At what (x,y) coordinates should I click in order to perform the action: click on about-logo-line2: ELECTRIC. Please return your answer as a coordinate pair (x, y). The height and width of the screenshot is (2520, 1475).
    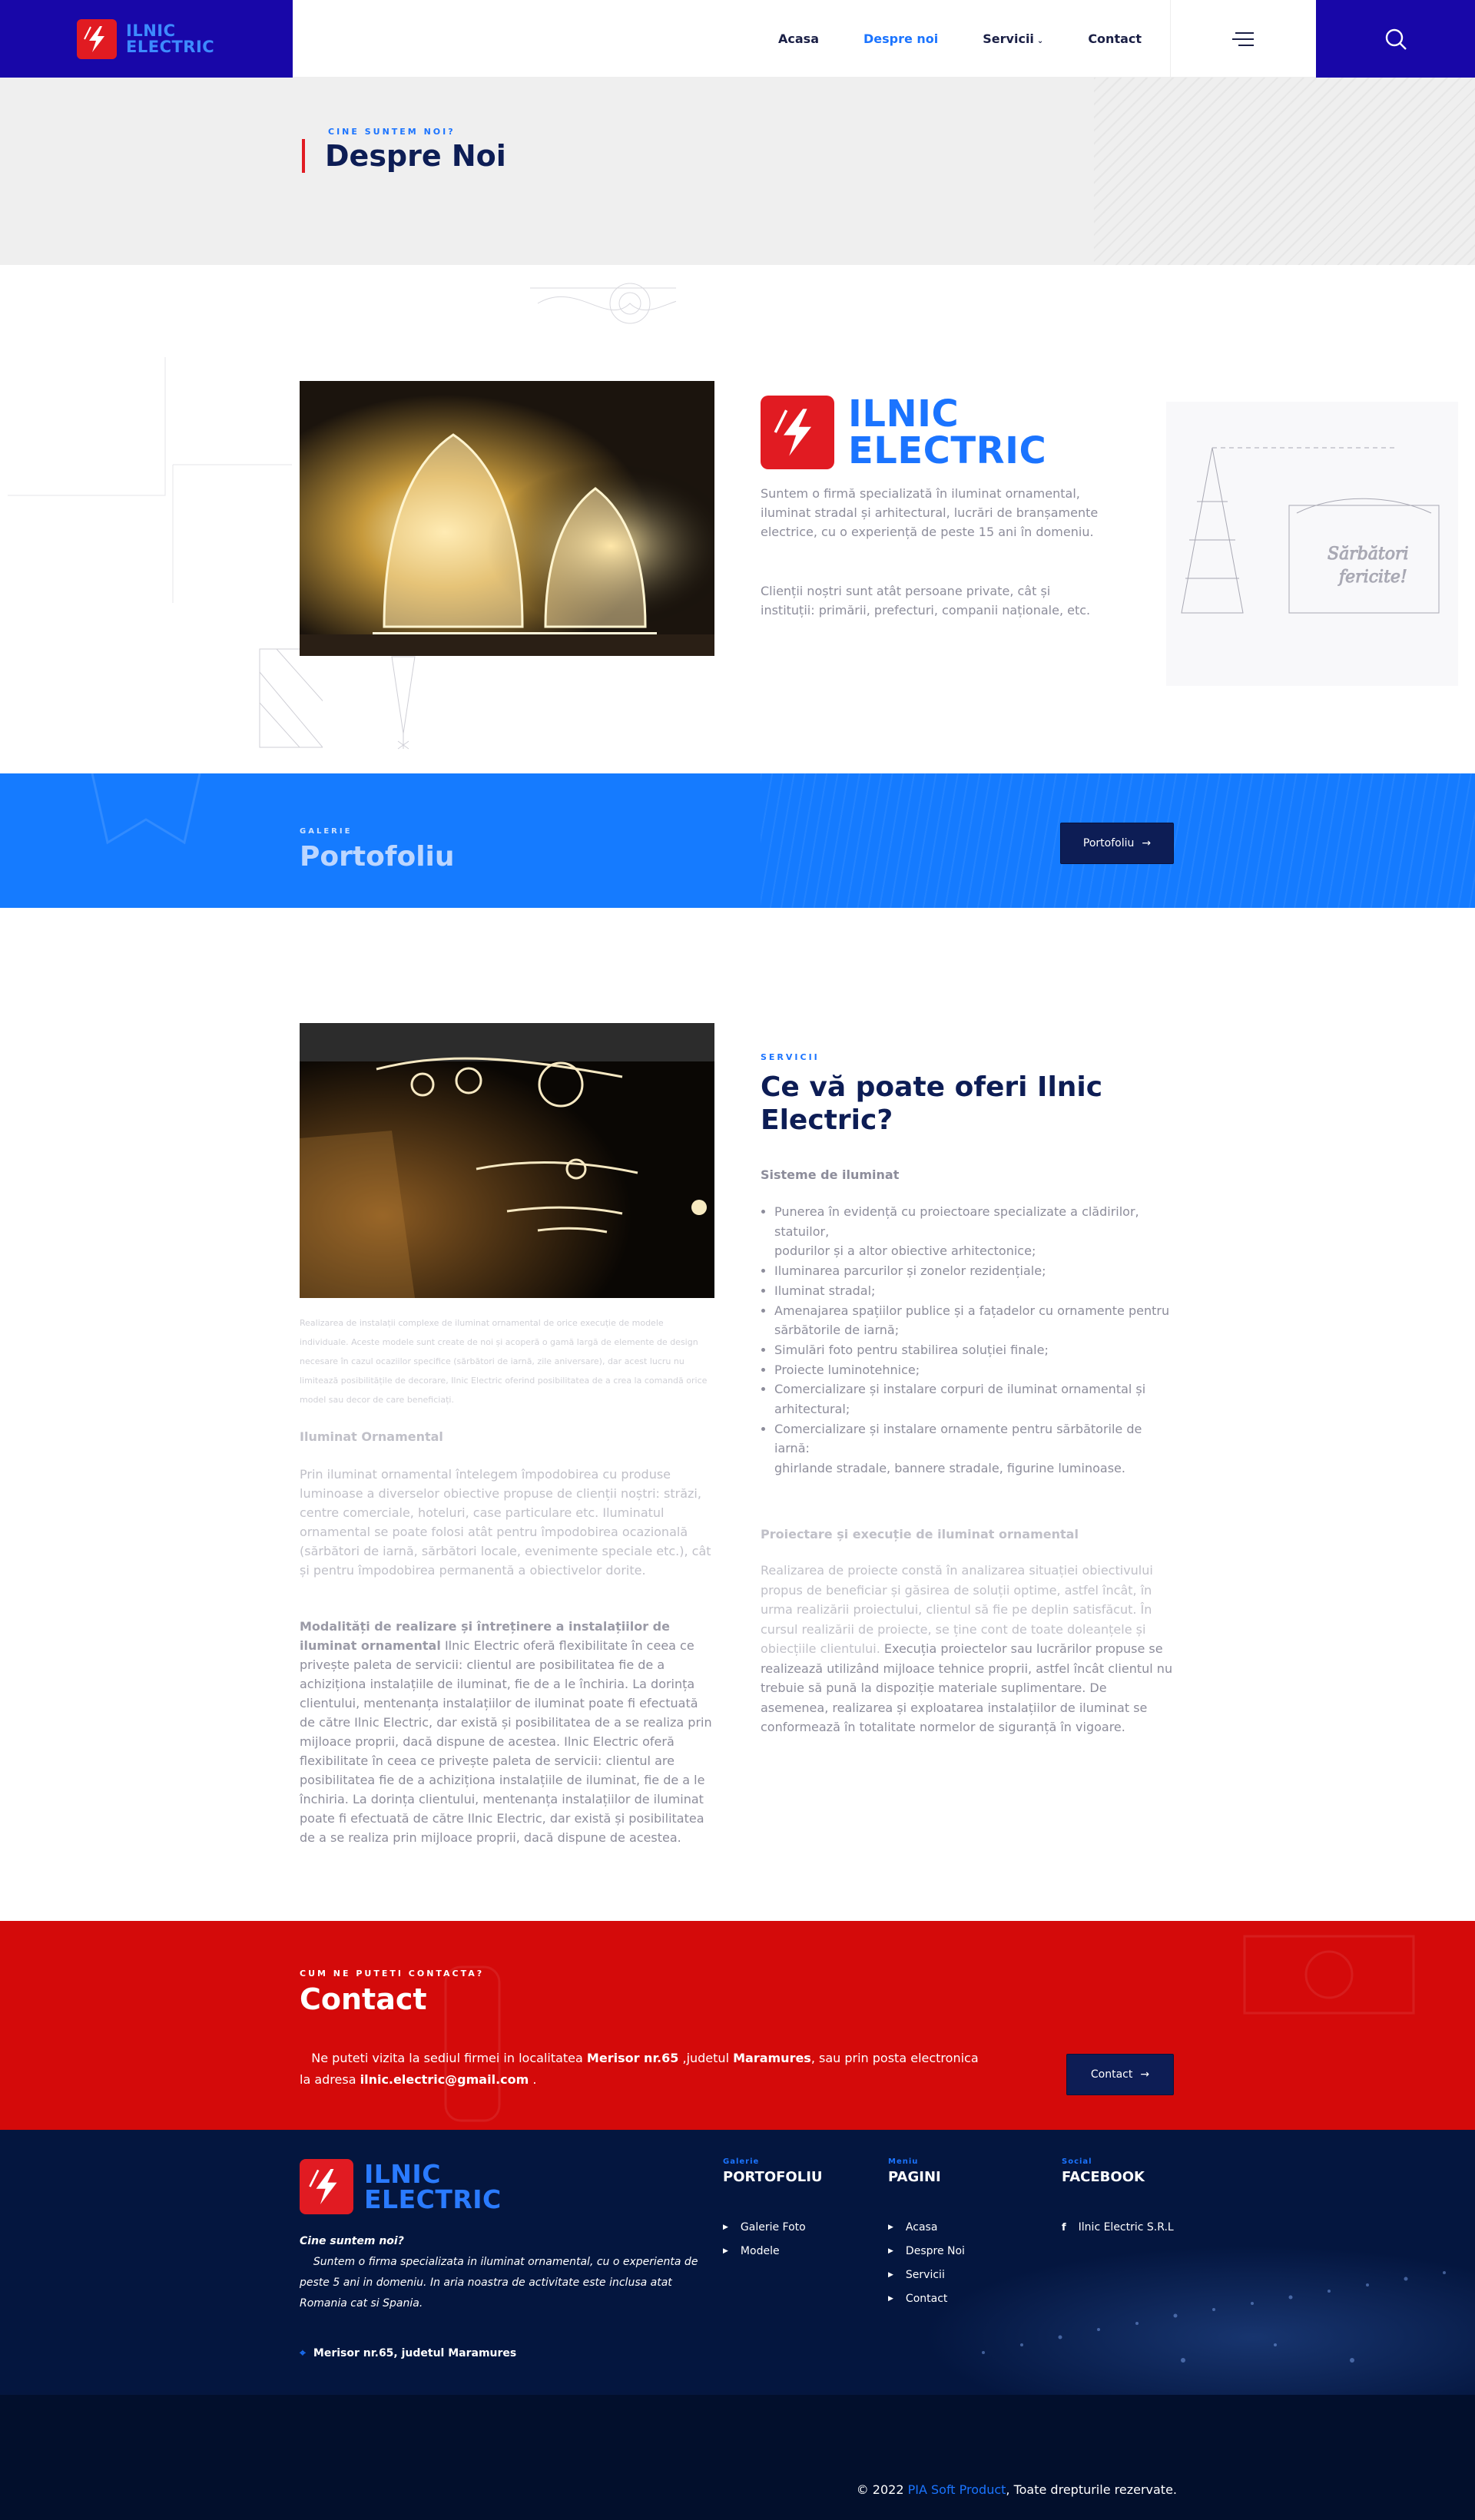
    Looking at the image, I should click on (947, 451).